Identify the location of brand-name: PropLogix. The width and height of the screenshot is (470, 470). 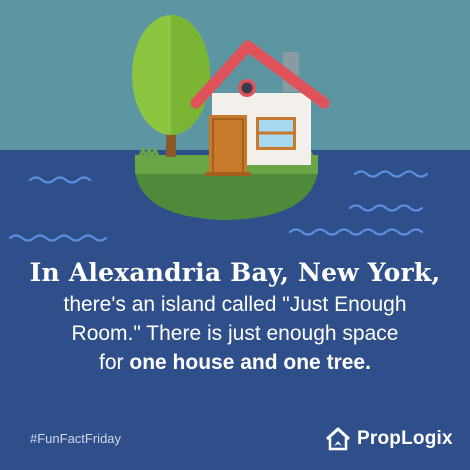
(405, 438).